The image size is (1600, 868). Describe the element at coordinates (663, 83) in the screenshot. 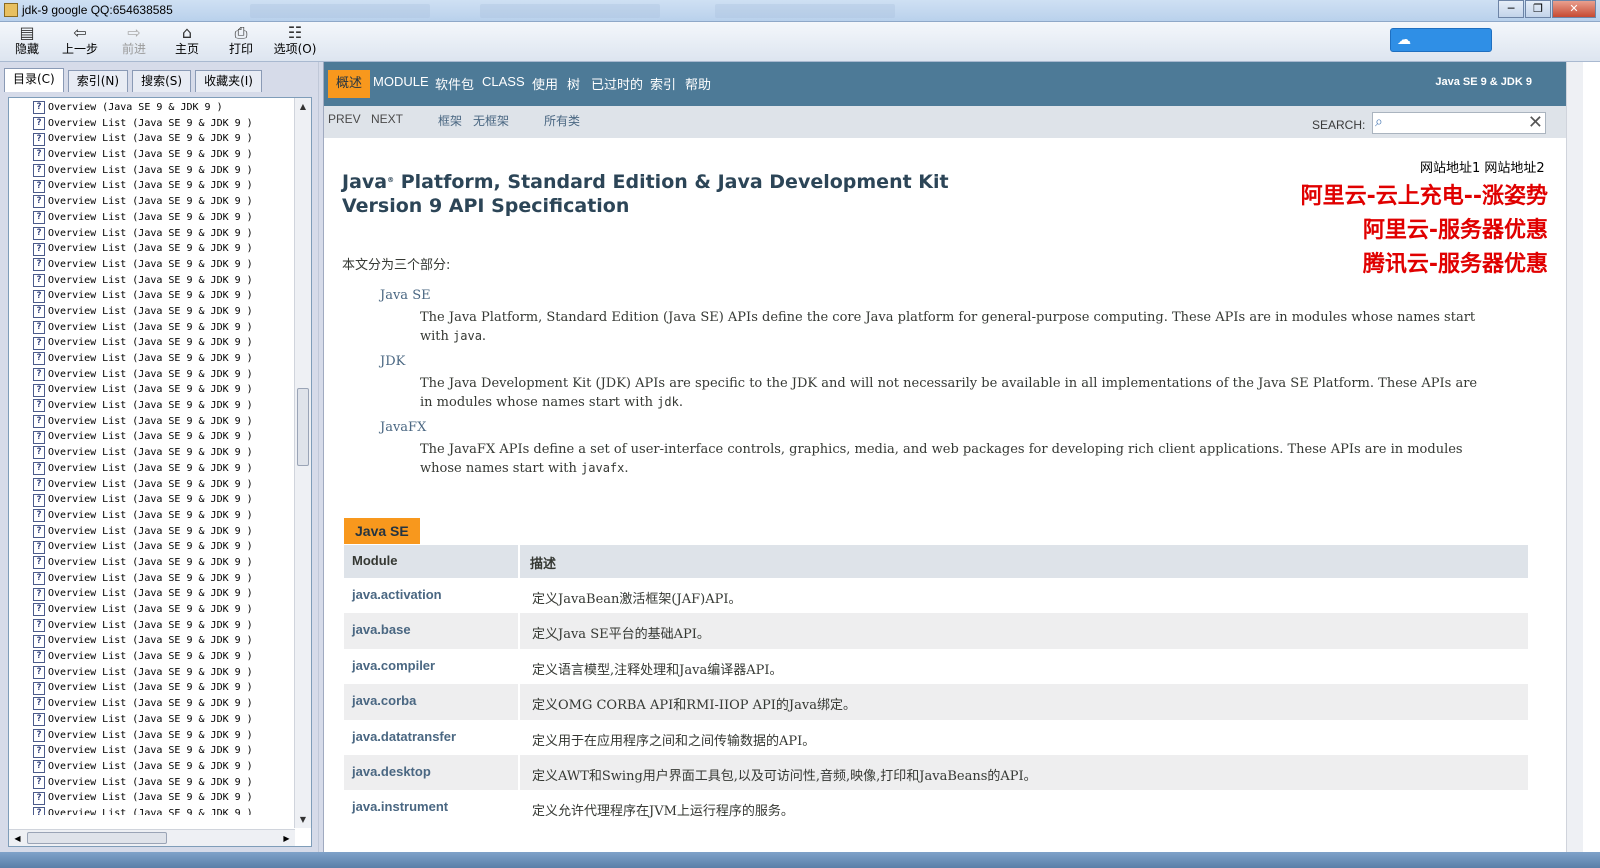

I see `nav-index: 索引` at that location.